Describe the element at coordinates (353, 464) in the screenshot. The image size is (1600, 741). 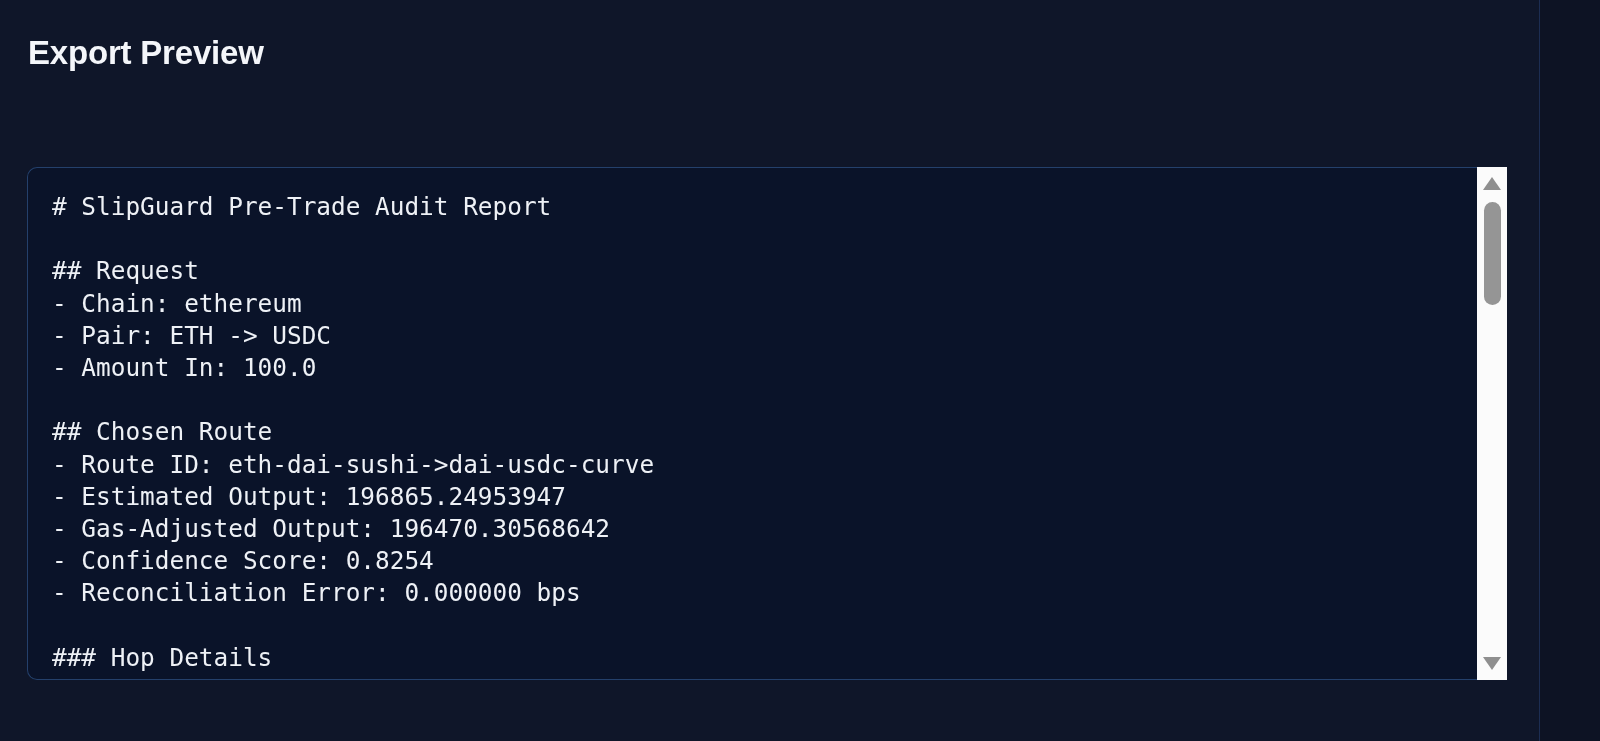
I see `report-line: - Route ID: eth-dai-sushi->dai-usdc-curve` at that location.